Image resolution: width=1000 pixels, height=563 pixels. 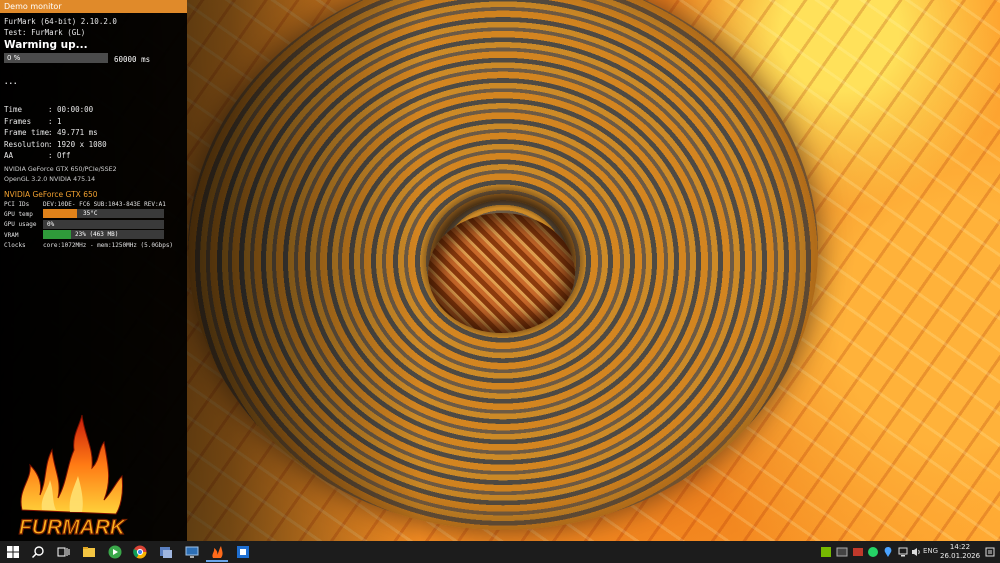 What do you see at coordinates (56, 58) in the screenshot?
I see `progress-bar: 0 %` at bounding box center [56, 58].